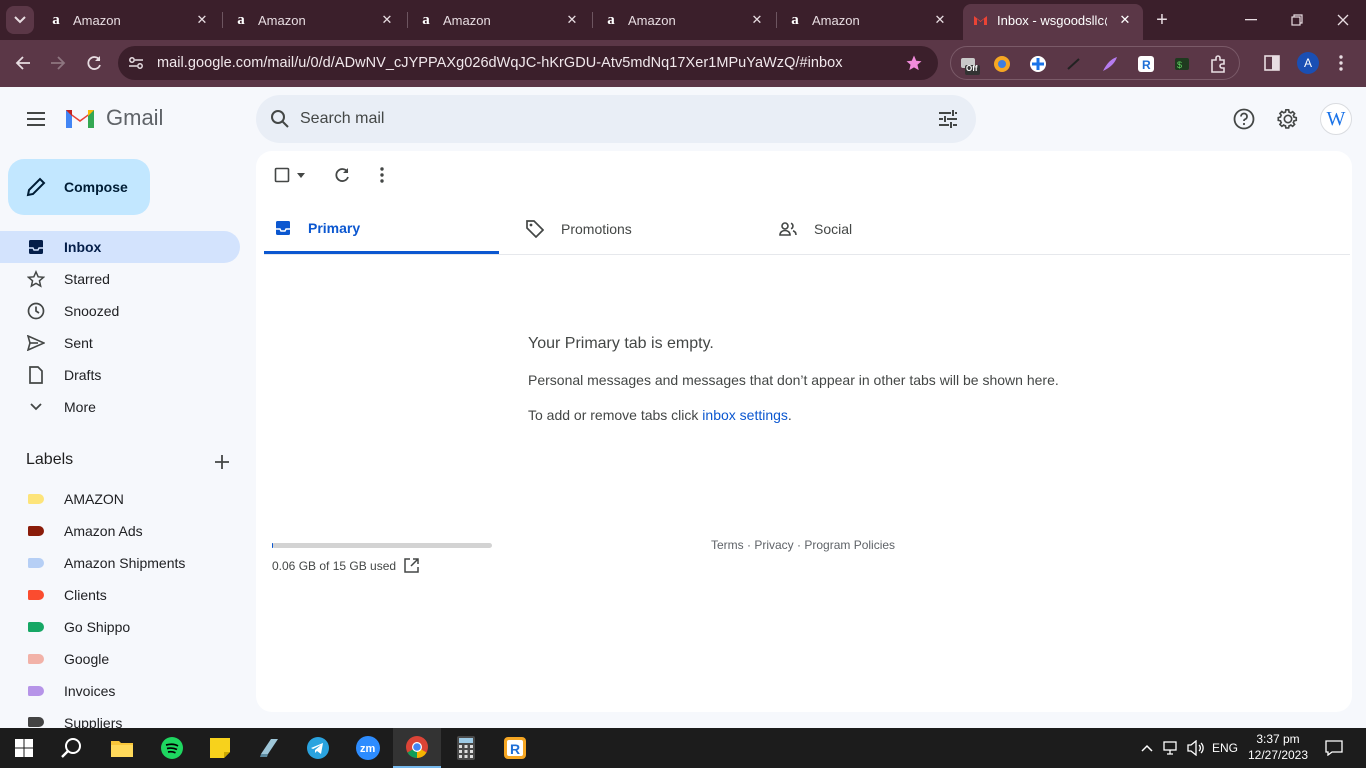  Describe the element at coordinates (727, 545) in the screenshot. I see `terms-link: Terms` at that location.